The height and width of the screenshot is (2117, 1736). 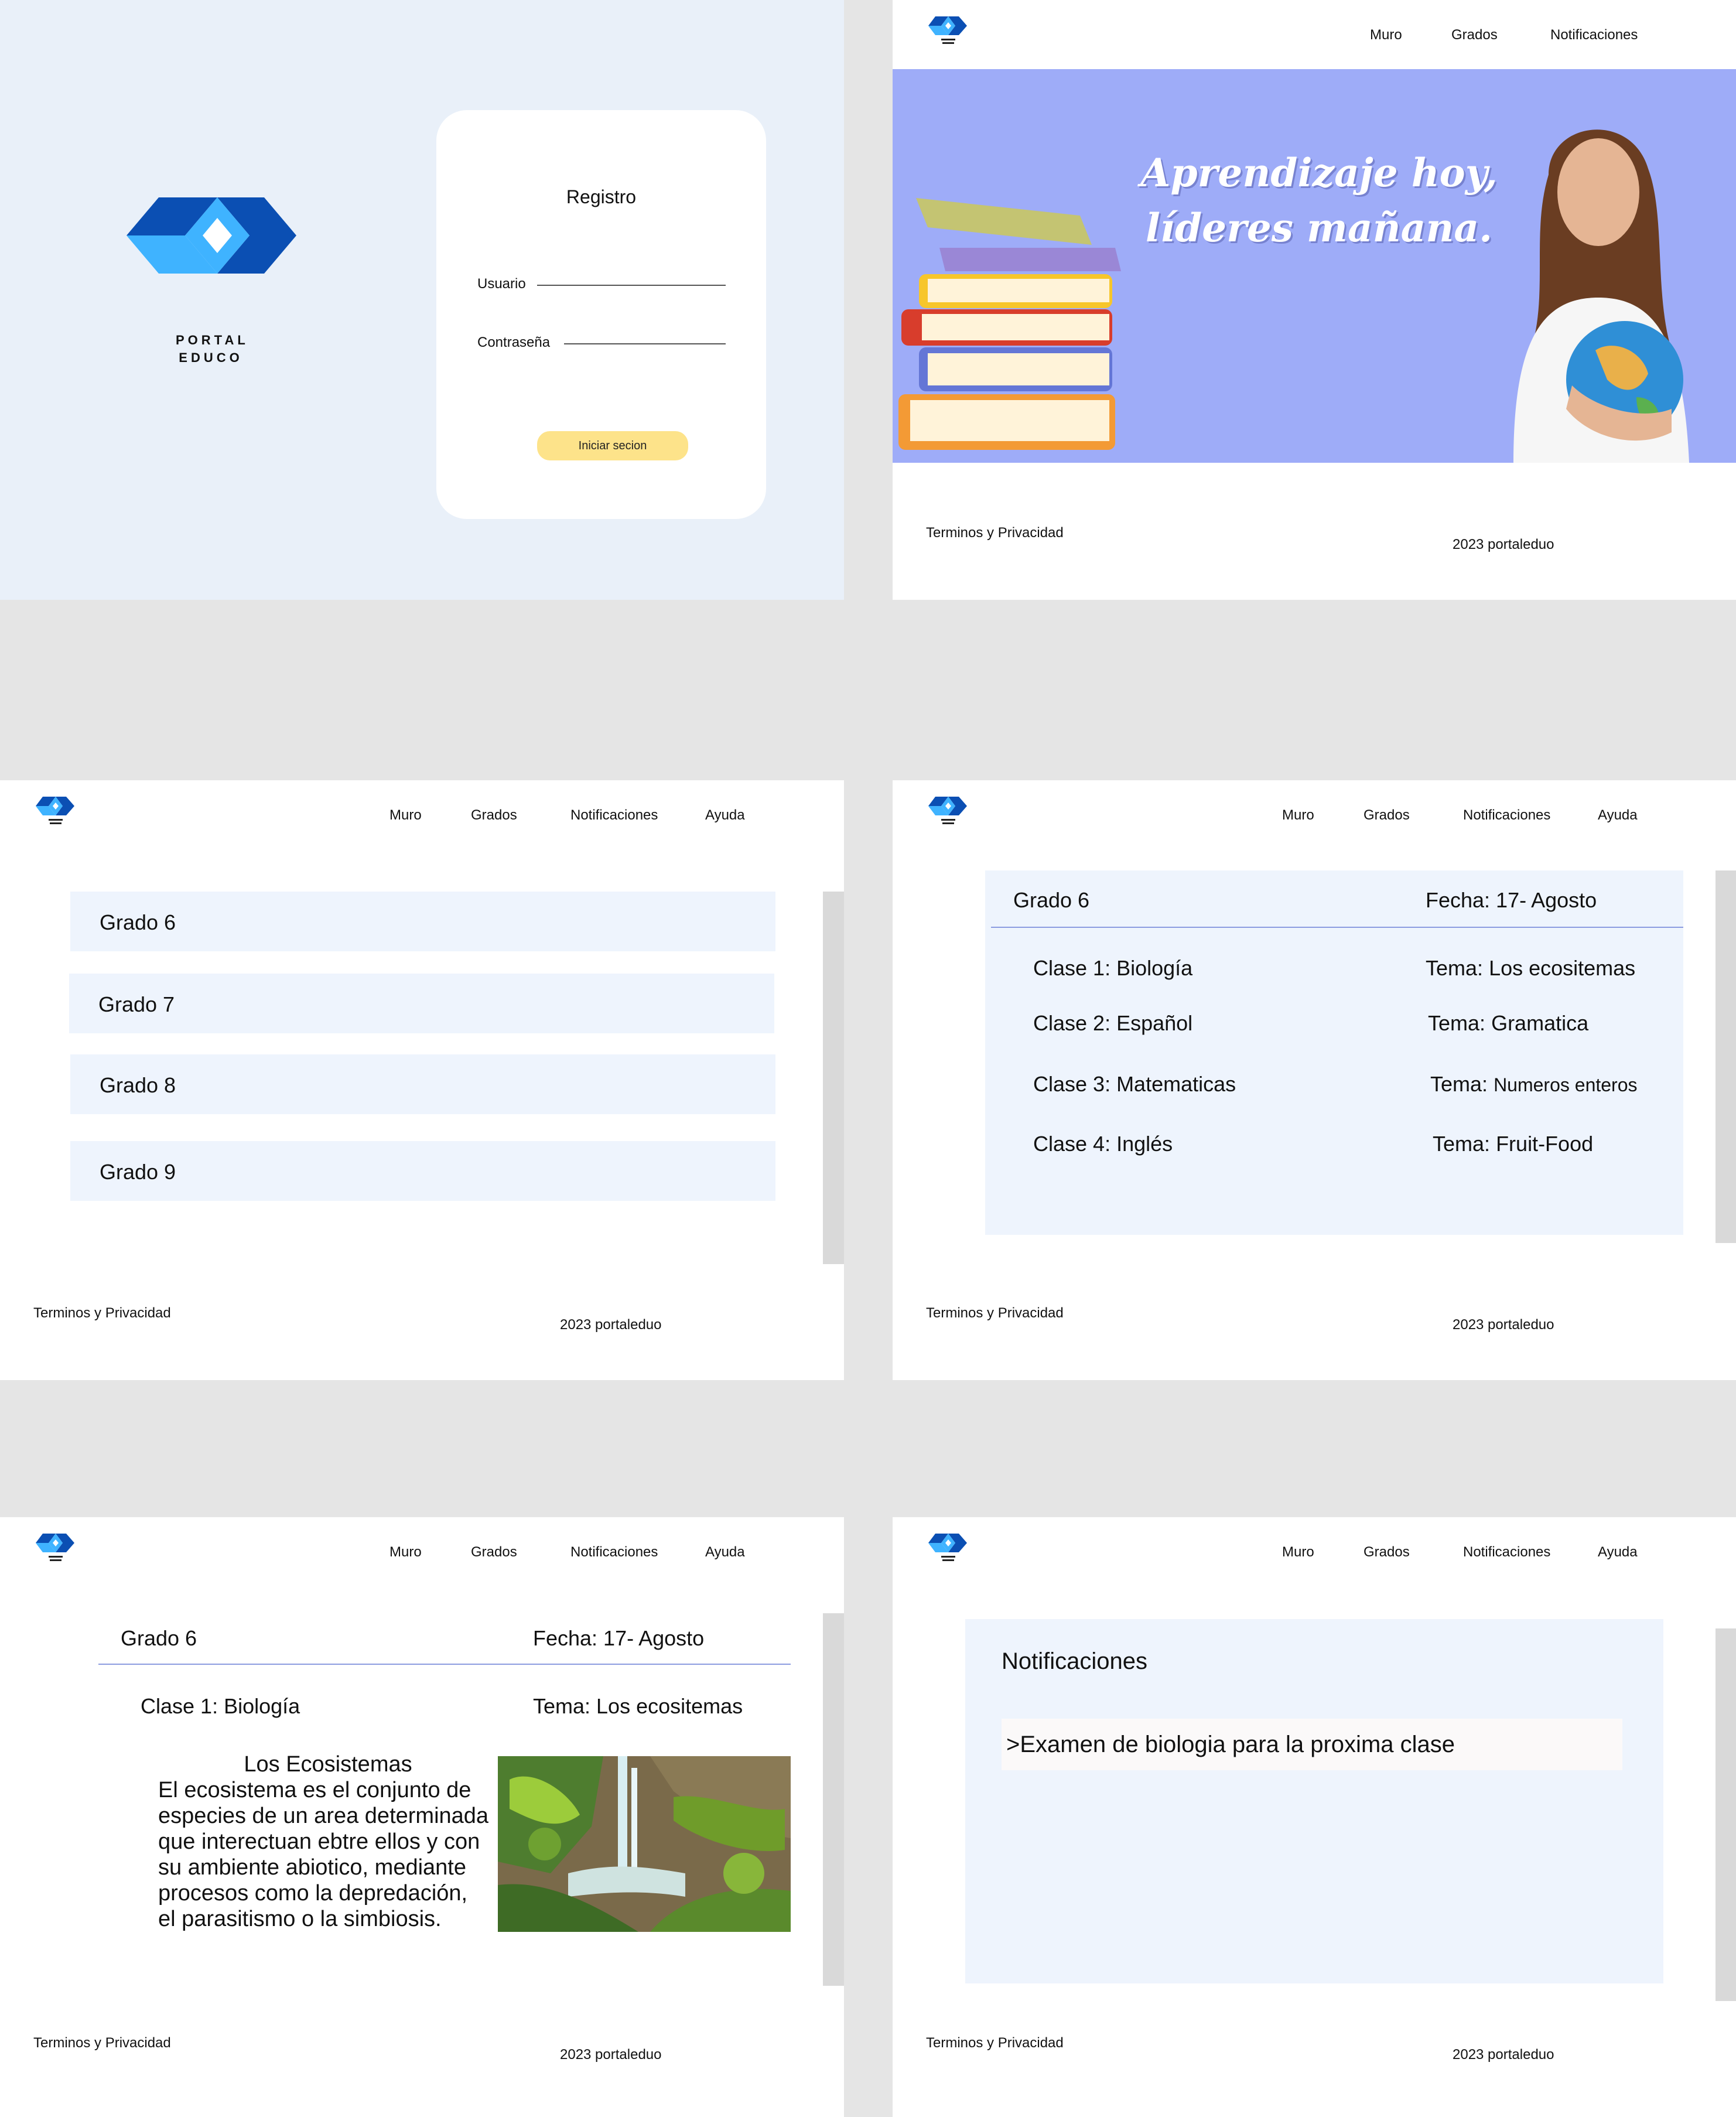 I want to click on class-item: Clase 3: Matematicas, so click(x=1134, y=1084).